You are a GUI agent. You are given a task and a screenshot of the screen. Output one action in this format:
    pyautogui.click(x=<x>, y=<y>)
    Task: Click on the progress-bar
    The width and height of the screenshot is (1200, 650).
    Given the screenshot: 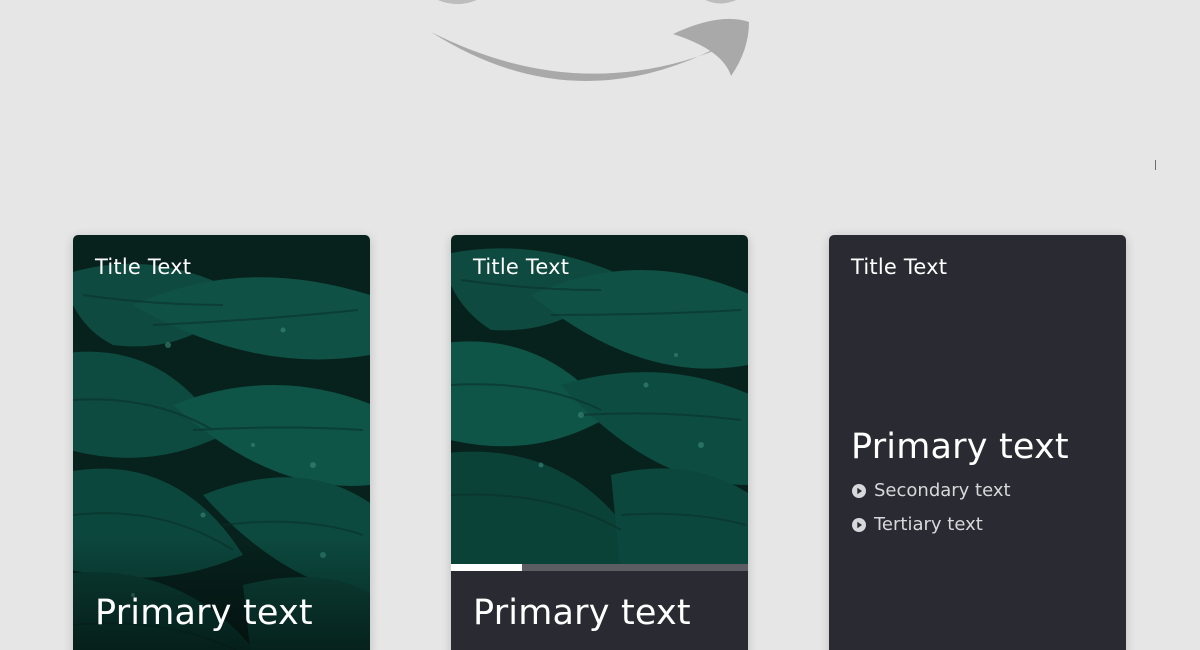 What is the action you would take?
    pyautogui.click(x=599, y=567)
    